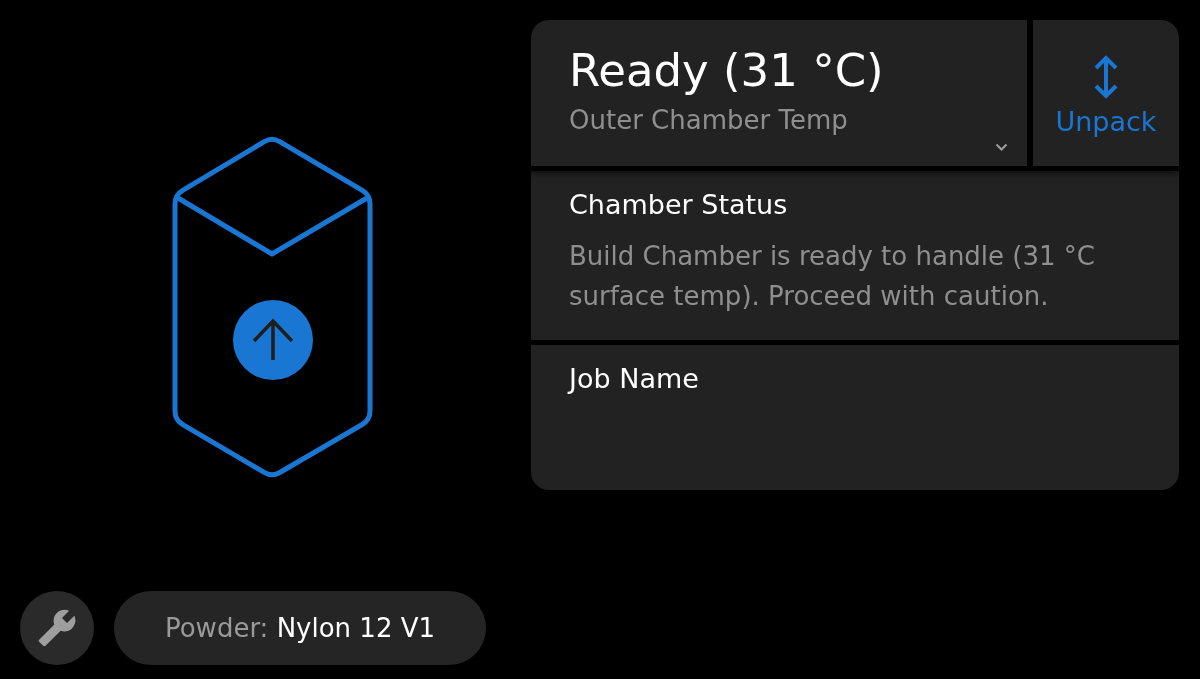 The width and height of the screenshot is (1200, 679). Describe the element at coordinates (679, 205) in the screenshot. I see `section-title: Chamber Status` at that location.